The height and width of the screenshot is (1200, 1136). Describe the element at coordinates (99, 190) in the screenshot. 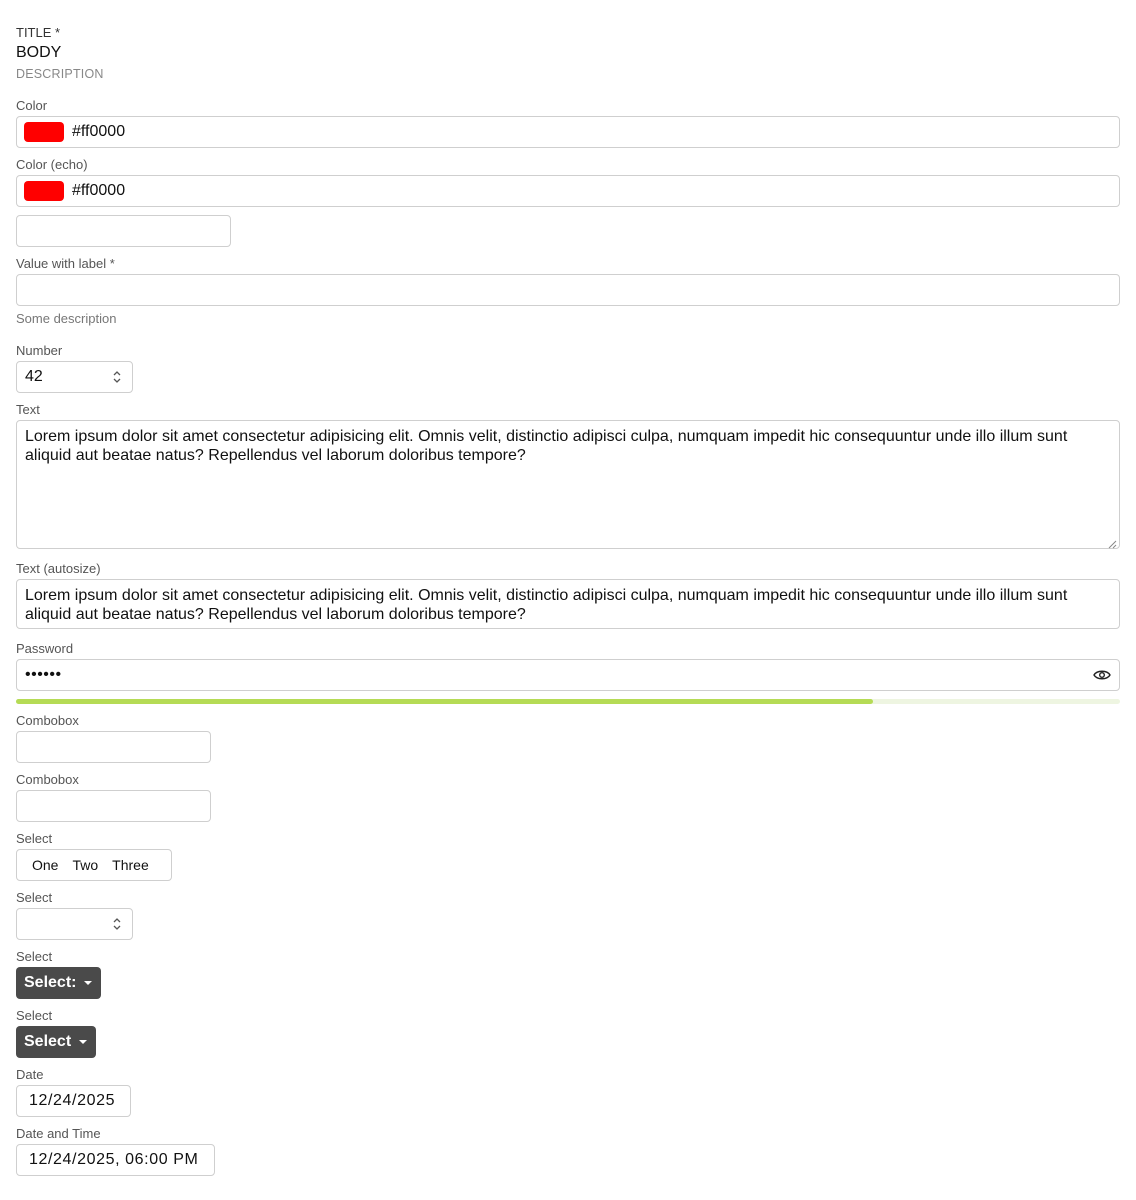

I see `color-echo-value: #ff0000` at that location.